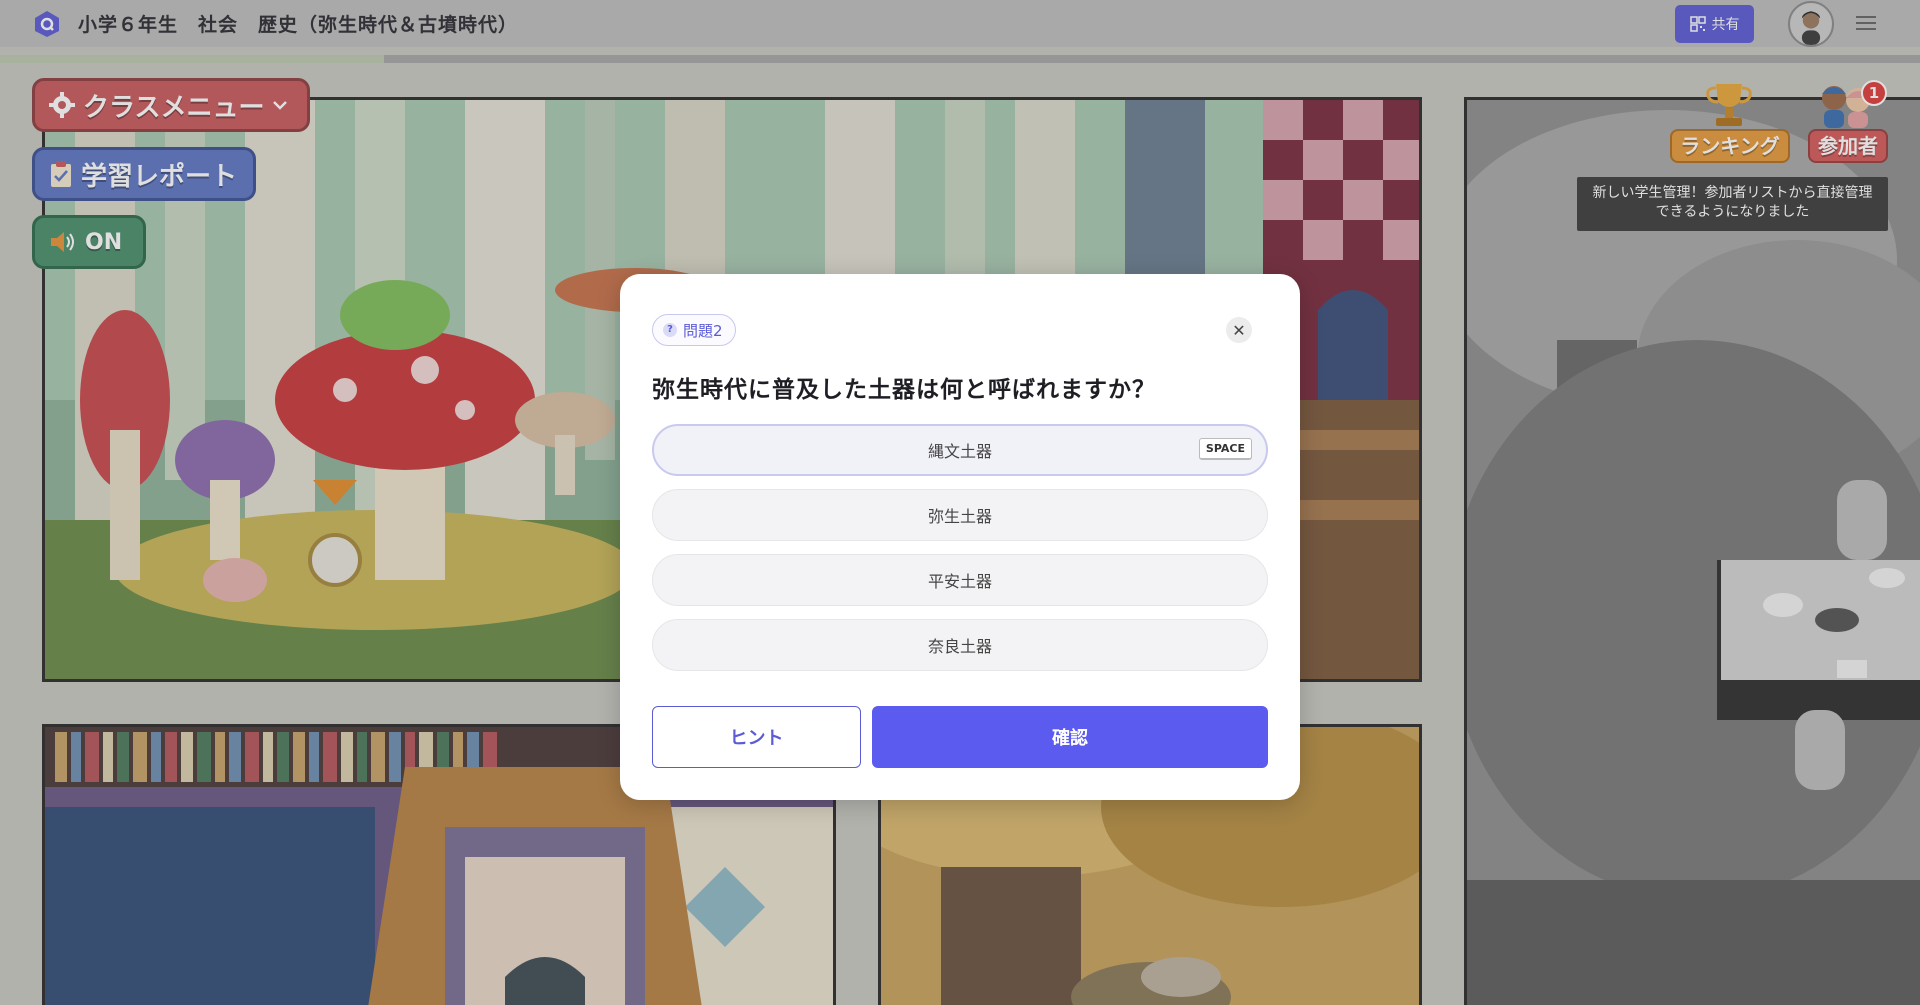 The width and height of the screenshot is (1920, 1005). I want to click on answer-option-label: 縄文土器, so click(959, 451).